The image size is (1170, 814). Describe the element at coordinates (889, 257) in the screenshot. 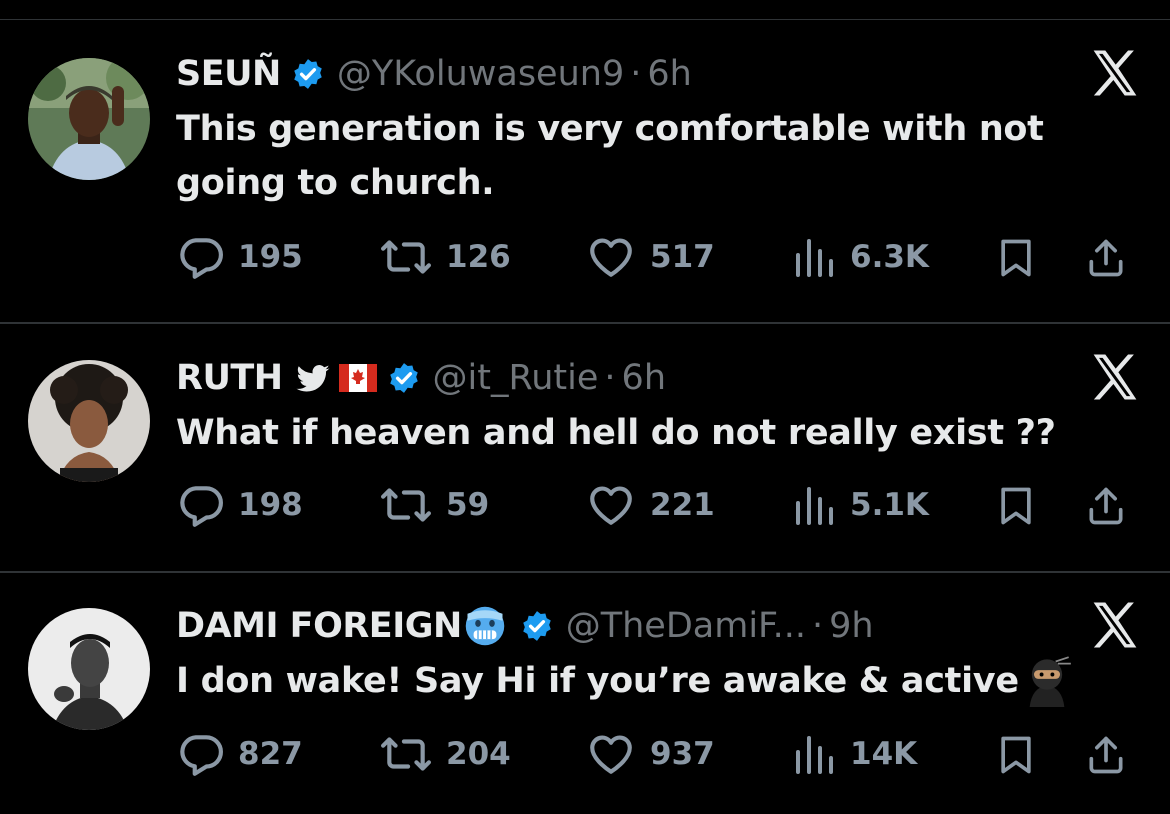

I see `view-count: 6.3K` at that location.